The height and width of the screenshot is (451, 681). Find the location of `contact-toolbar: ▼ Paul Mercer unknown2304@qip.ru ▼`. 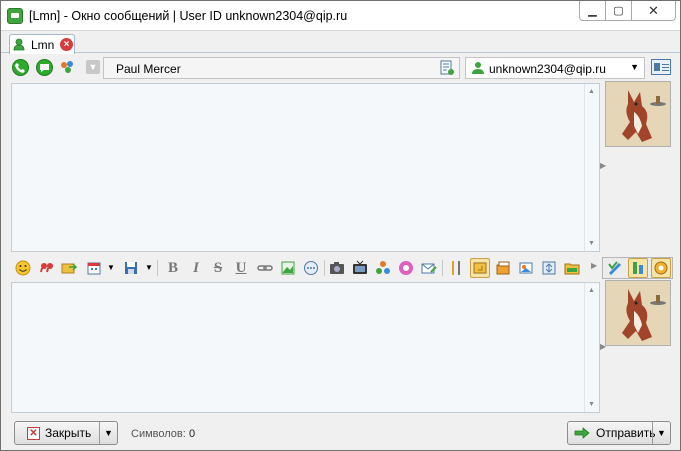

contact-toolbar: ▼ Paul Mercer unknown2304@qip.ru ▼ is located at coordinates (340, 67).